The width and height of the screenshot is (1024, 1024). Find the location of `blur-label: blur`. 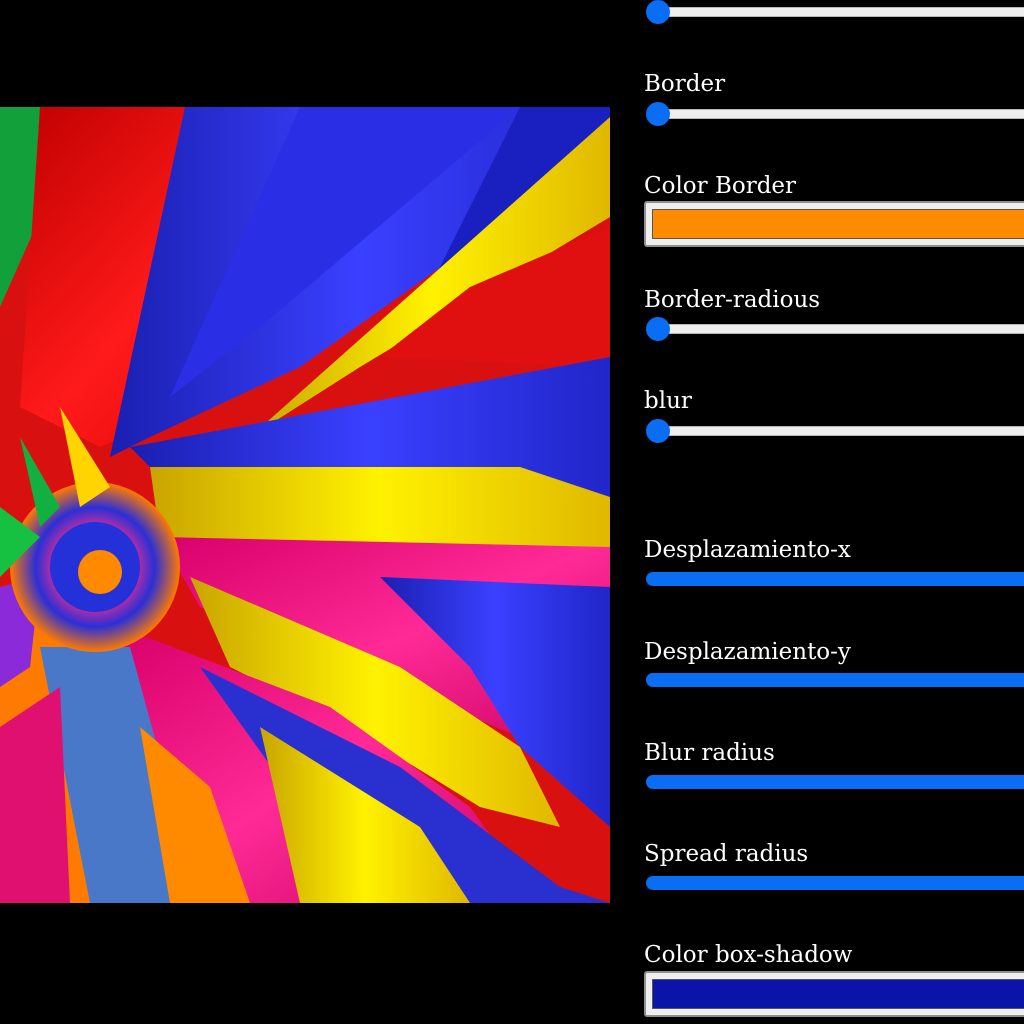

blur-label: blur is located at coordinates (668, 401).